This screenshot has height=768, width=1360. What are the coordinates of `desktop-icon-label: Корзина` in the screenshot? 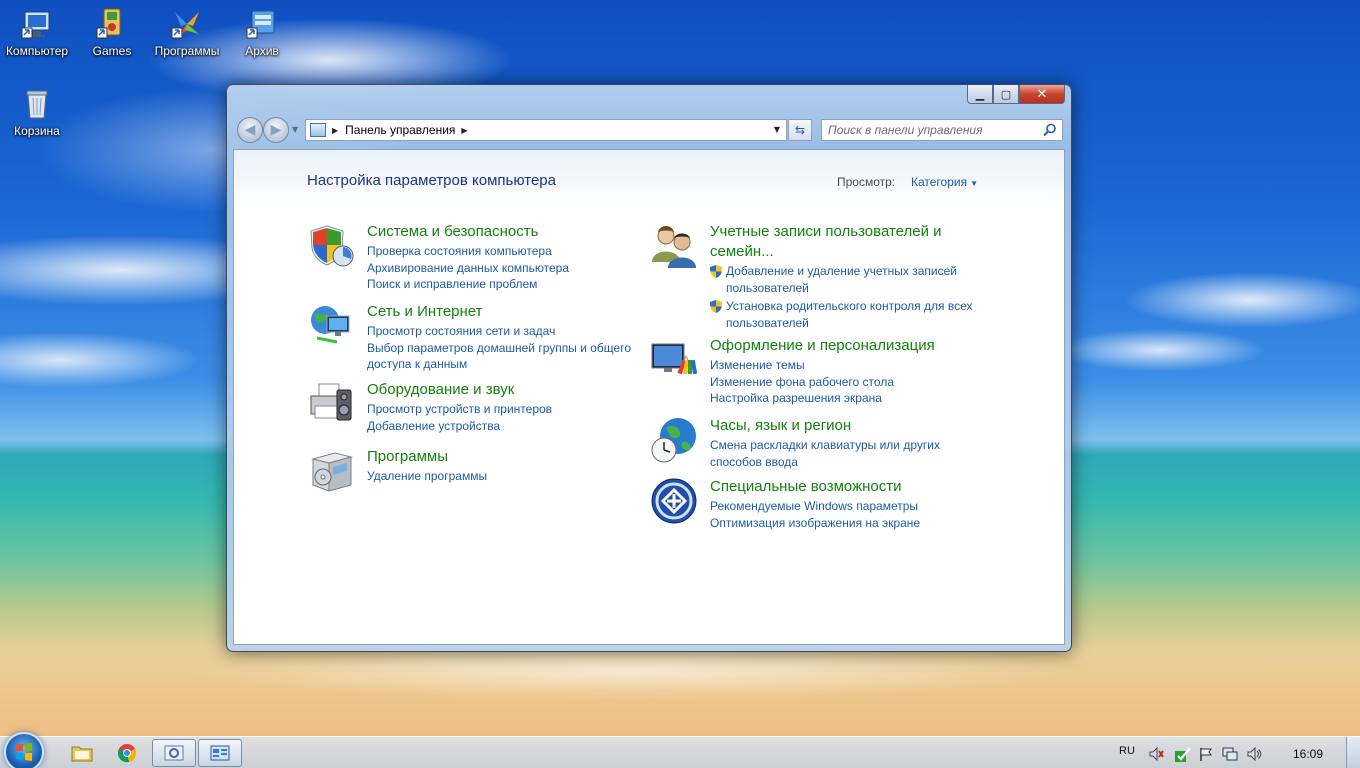 It's located at (37, 131).